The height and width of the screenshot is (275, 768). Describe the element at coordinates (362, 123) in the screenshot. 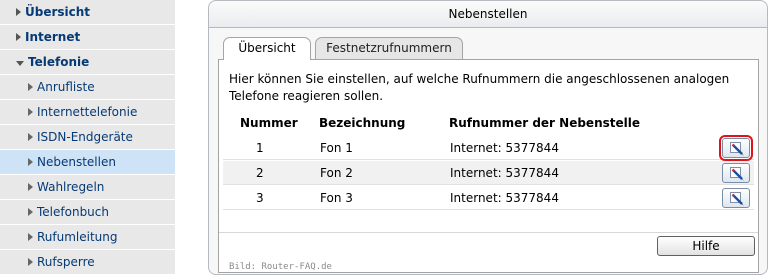

I see `column-header-bezeichnung: Bezeichnung` at that location.